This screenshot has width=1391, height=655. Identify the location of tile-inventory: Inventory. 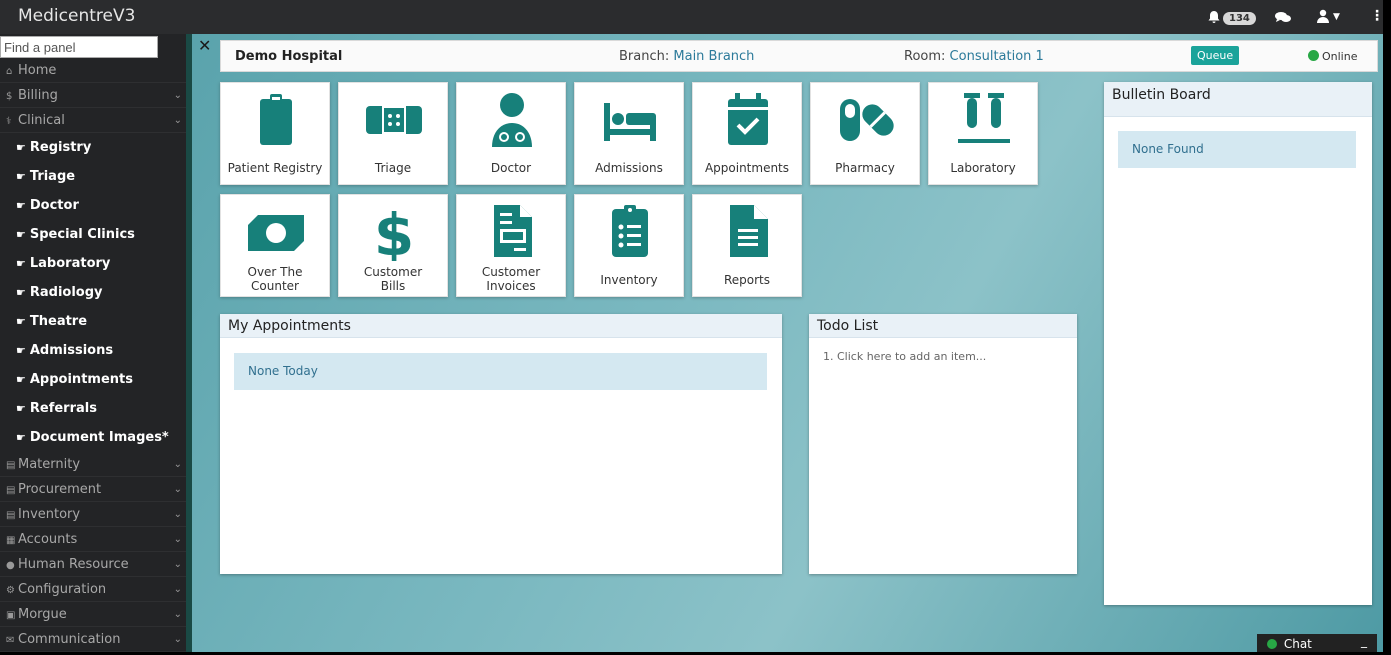
(629, 245).